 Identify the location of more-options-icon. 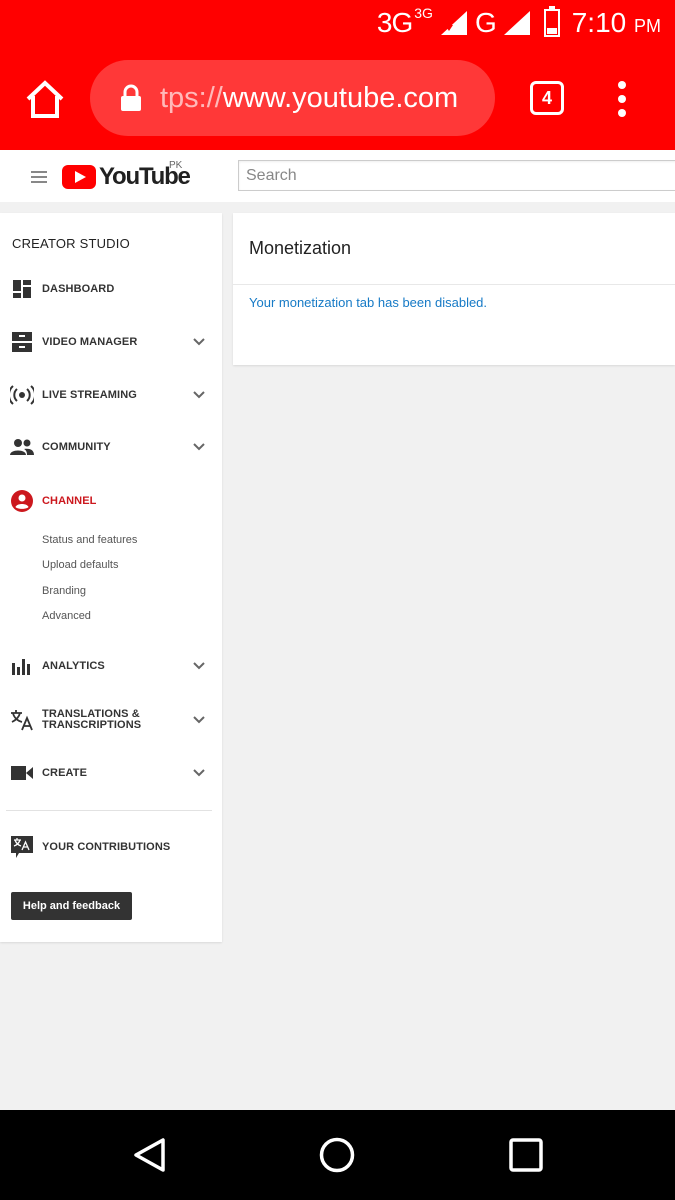
(622, 99).